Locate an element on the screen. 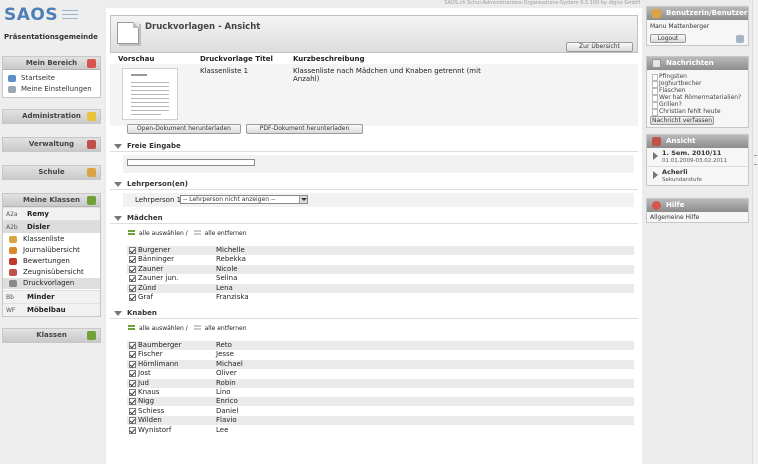  news-item: Pfingsten is located at coordinates (699, 77).